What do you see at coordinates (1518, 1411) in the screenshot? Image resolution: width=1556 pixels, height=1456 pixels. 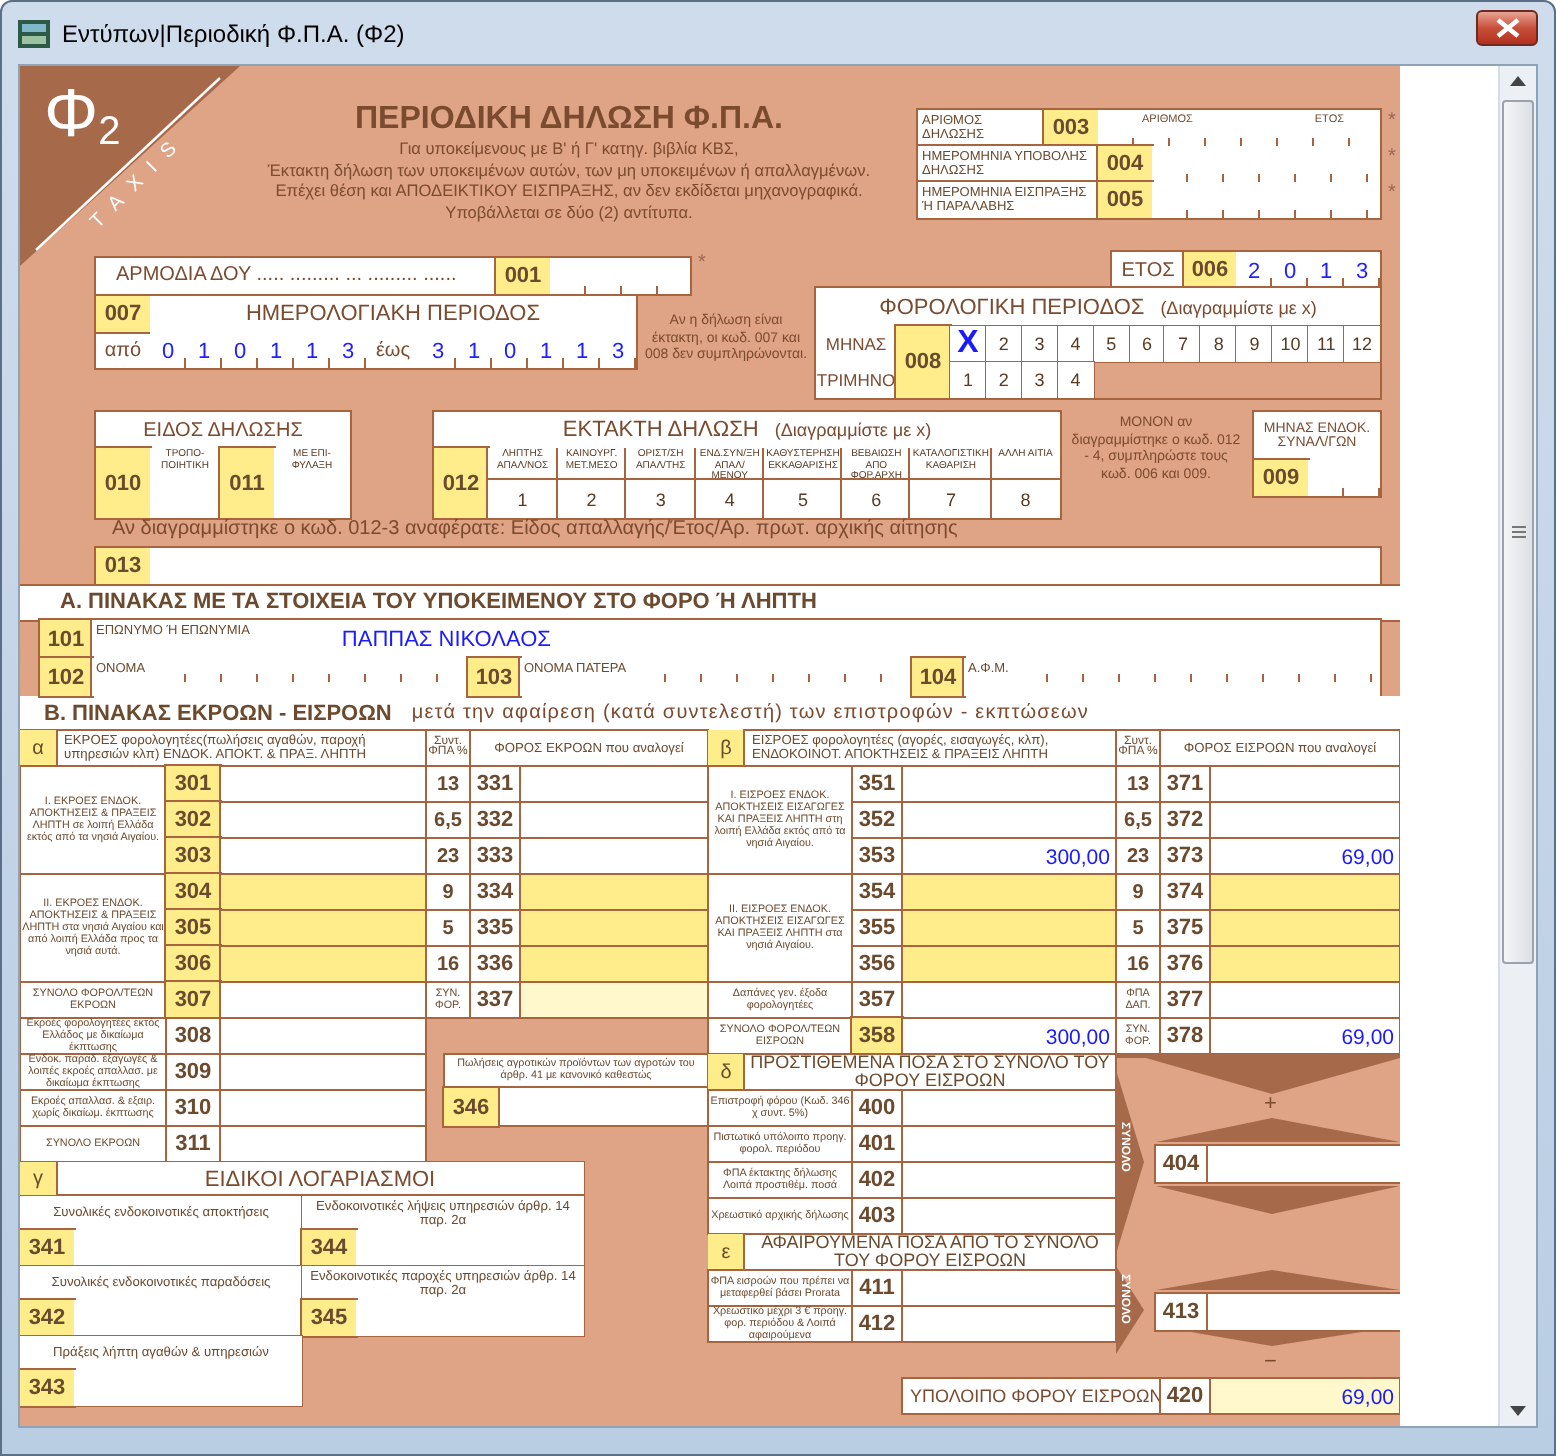 I see `scroll-down-icon` at bounding box center [1518, 1411].